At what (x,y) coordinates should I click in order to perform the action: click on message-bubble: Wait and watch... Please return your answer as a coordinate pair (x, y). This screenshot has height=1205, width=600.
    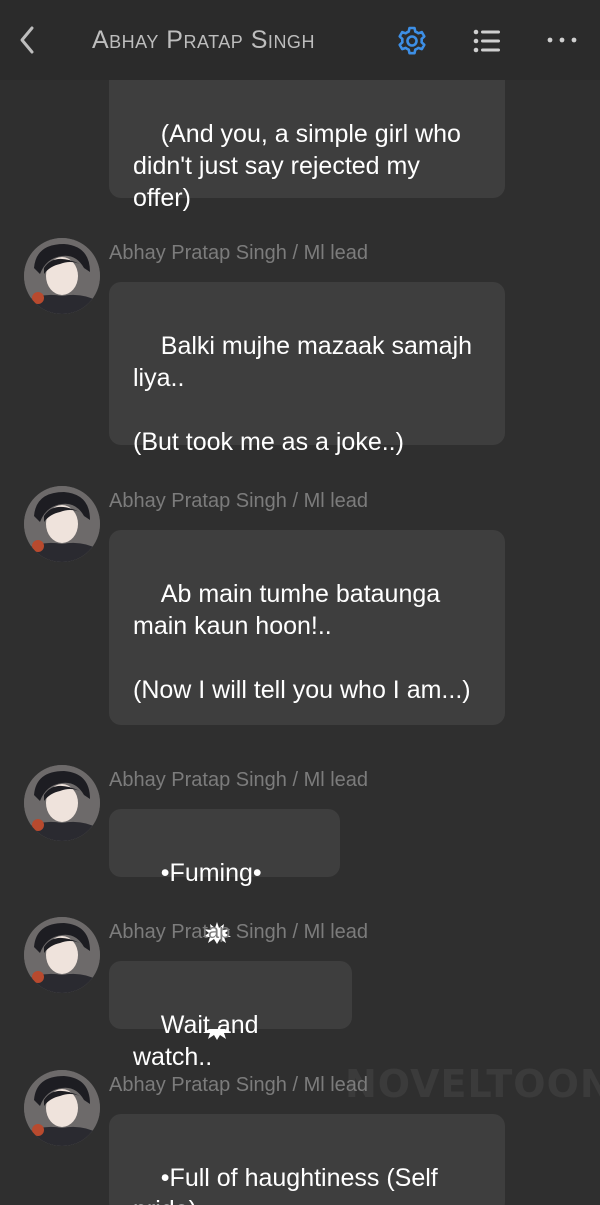
    Looking at the image, I should click on (230, 1016).